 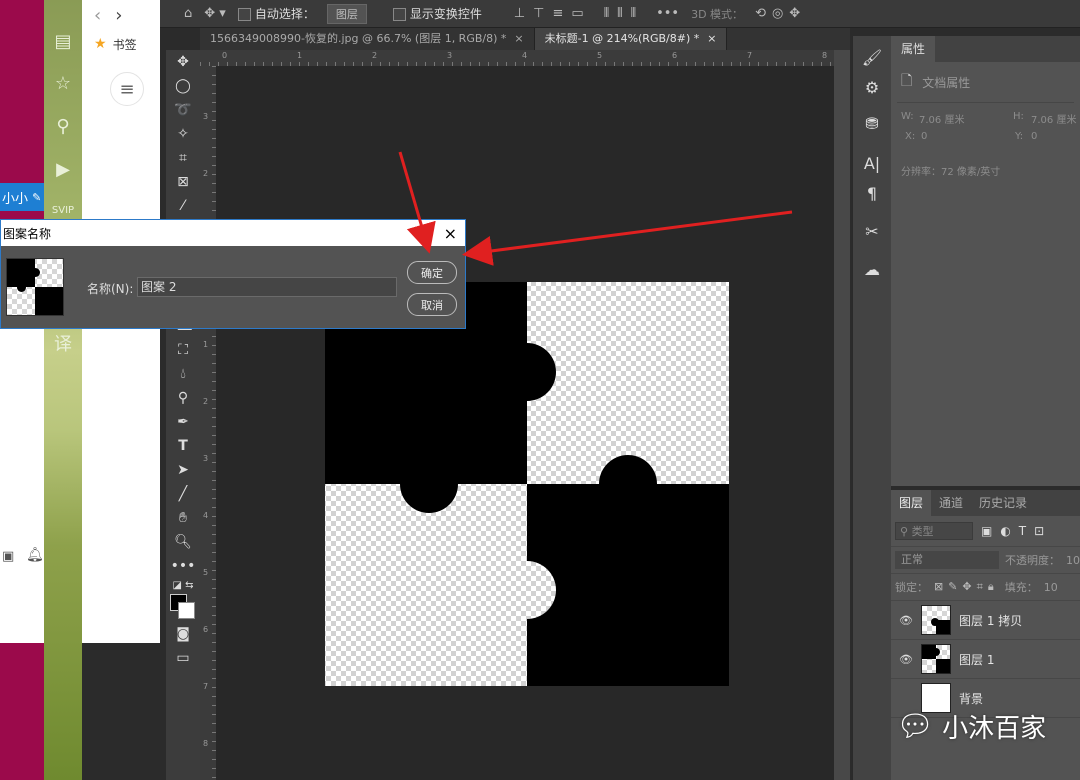 I want to click on dodge-icon: ⚲, so click(x=183, y=398).